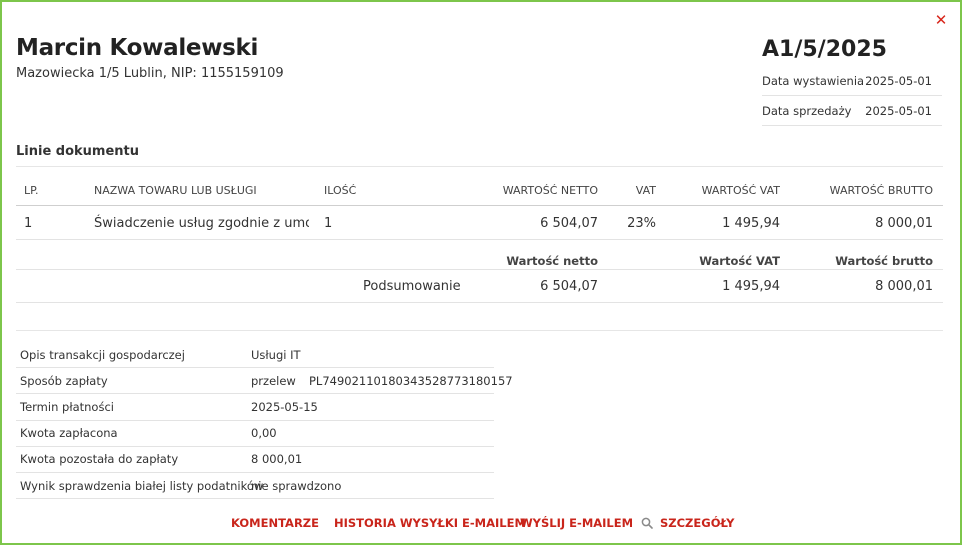 This screenshot has height=545, width=962. I want to click on summary-header: Wartość netto Wartość VAT Wartość brutto, so click(479, 261).